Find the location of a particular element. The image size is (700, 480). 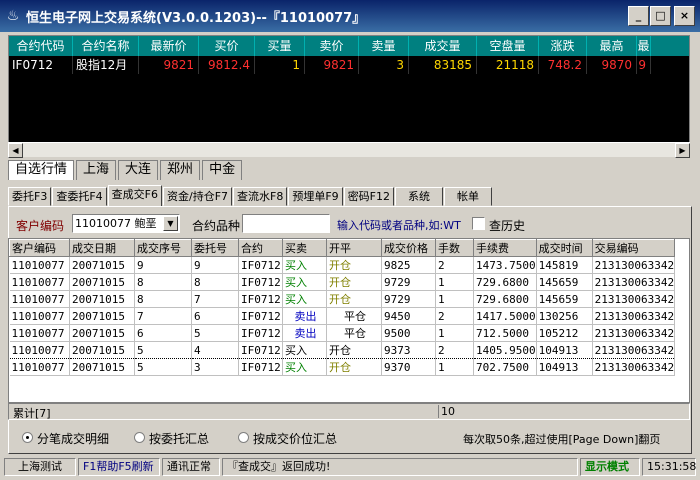

cell: 9370 is located at coordinates (408, 367).